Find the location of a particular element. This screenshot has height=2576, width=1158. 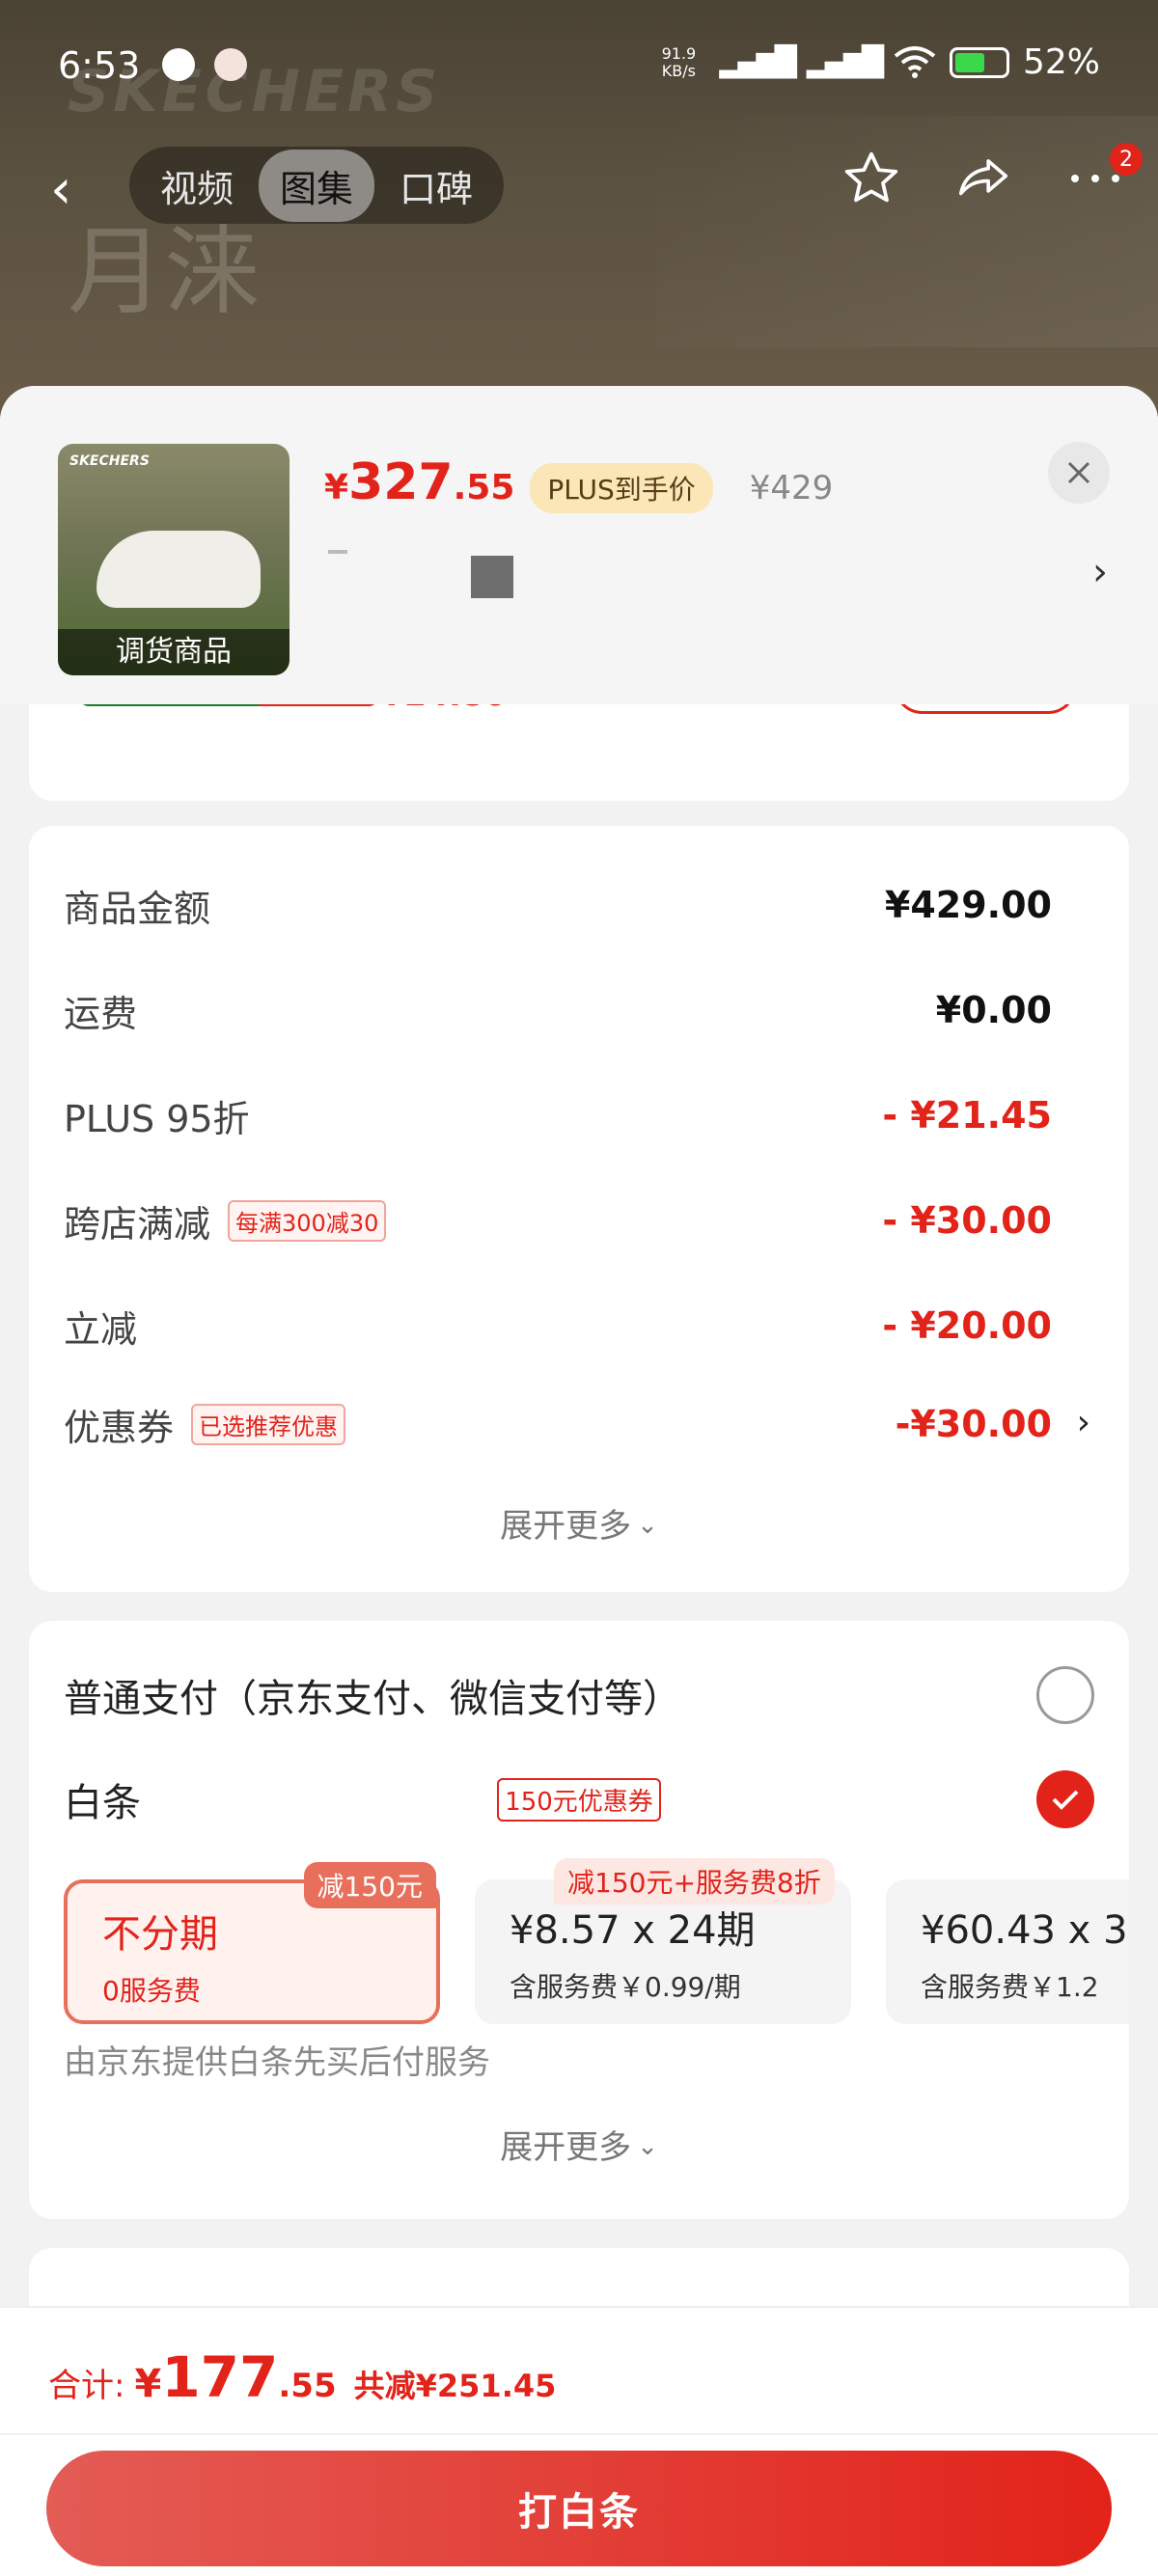

order-total: 合计: ¥ 177 .55 共减¥251.45 is located at coordinates (302, 2377).